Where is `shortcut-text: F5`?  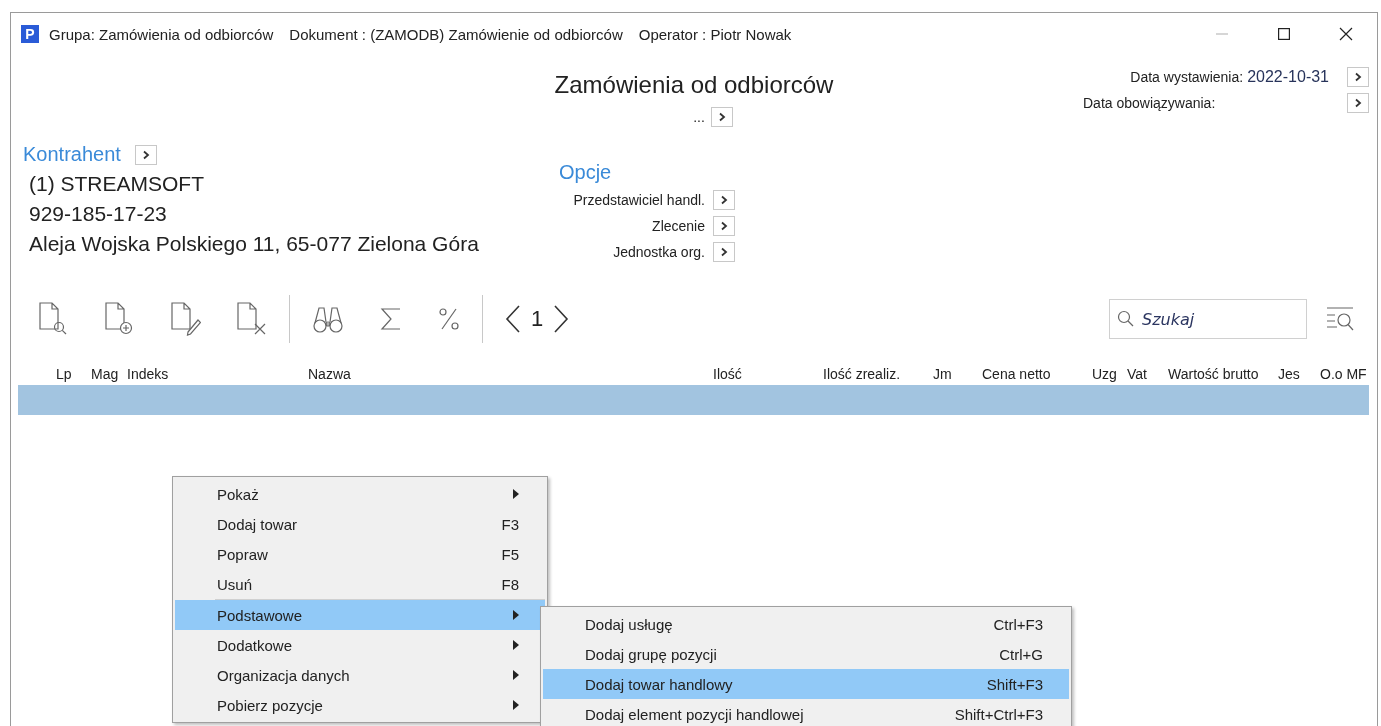 shortcut-text: F5 is located at coordinates (510, 554).